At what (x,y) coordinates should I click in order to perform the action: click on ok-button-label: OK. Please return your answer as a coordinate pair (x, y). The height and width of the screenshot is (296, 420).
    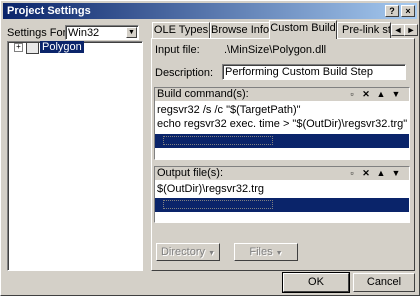
    Looking at the image, I should click on (316, 282).